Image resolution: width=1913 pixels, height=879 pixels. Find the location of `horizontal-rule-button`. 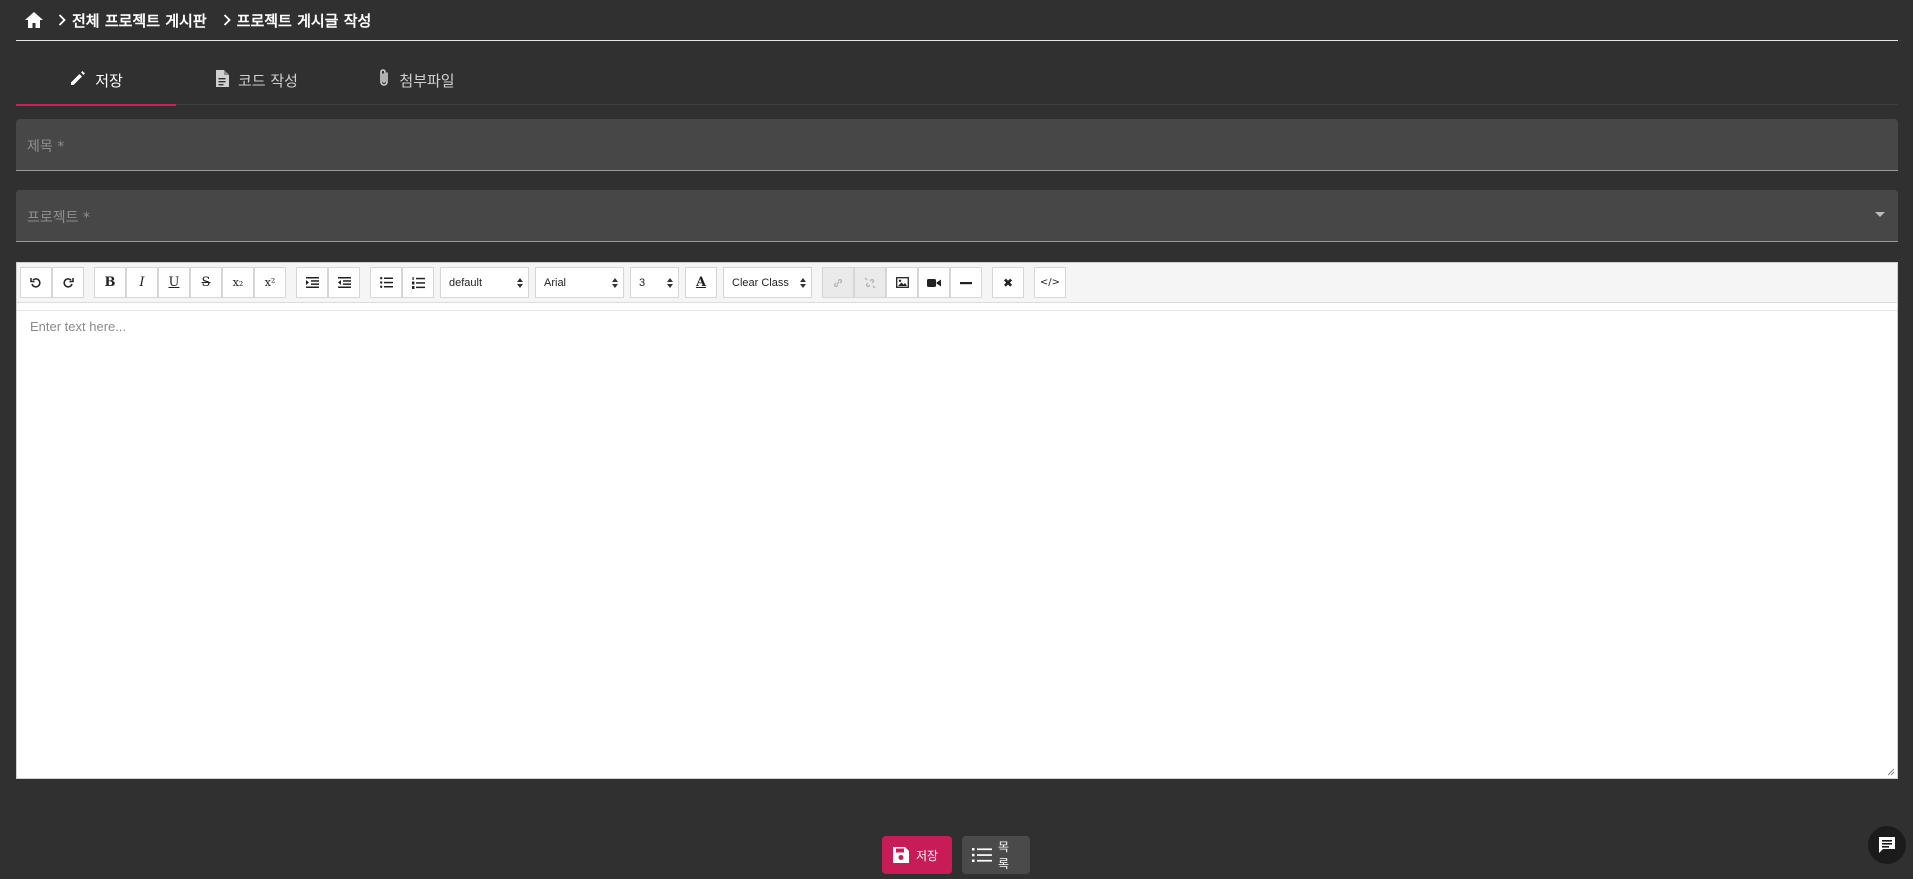

horizontal-rule-button is located at coordinates (966, 282).